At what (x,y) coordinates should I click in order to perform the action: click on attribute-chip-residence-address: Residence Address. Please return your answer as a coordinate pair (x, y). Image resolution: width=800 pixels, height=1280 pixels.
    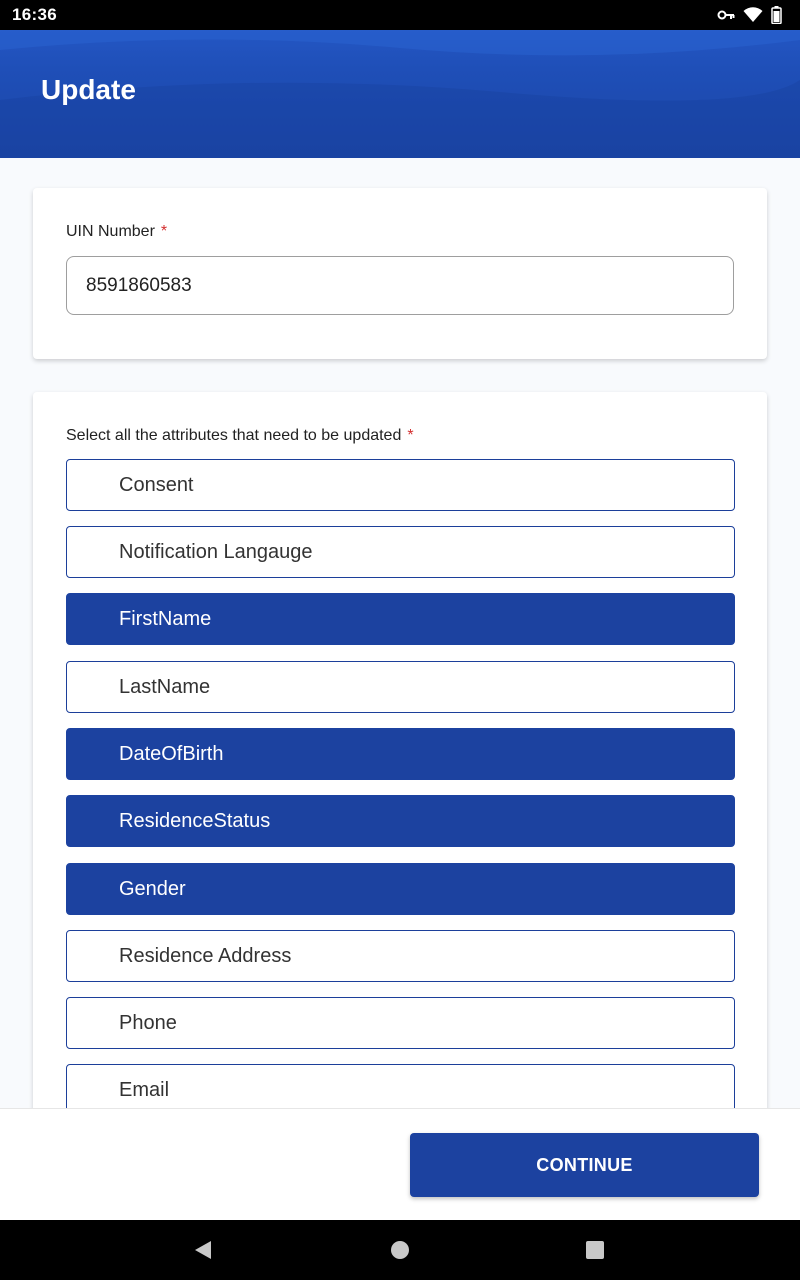
    Looking at the image, I should click on (400, 956).